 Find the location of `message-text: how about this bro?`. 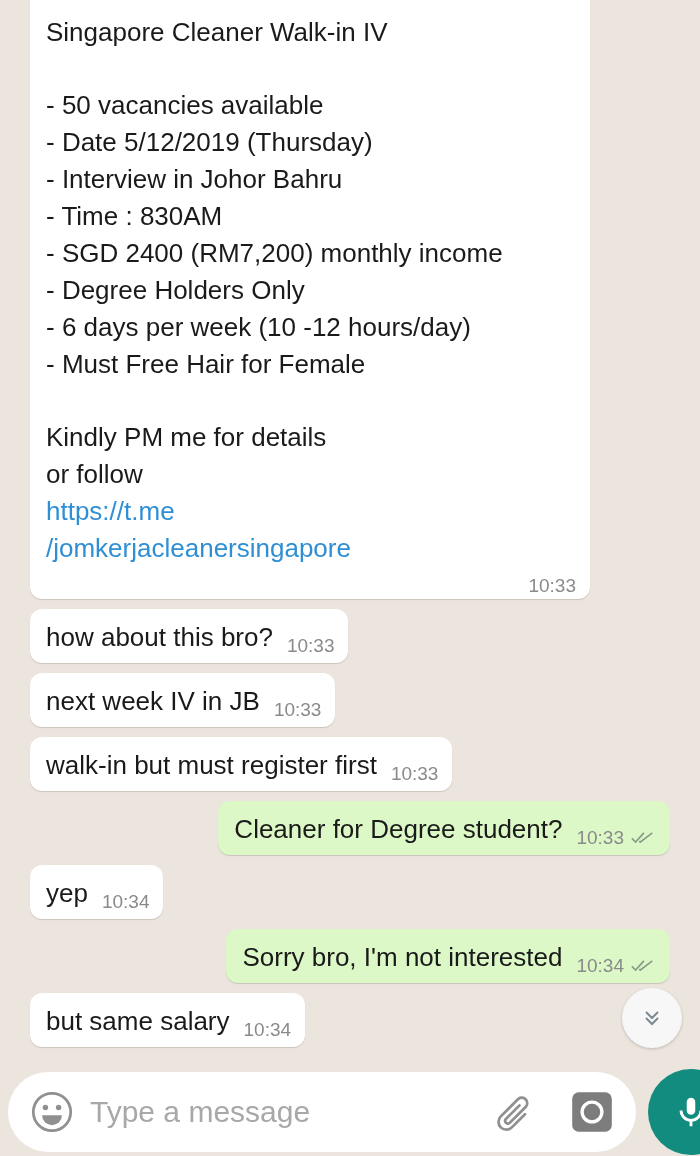

message-text: how about this bro? is located at coordinates (159, 637).